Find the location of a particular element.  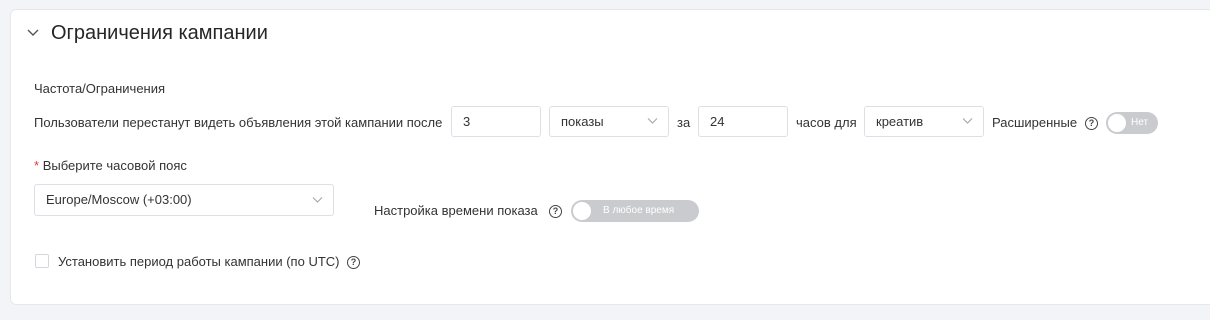

timezone-label-text: Выберите часовой пояс is located at coordinates (114, 165).